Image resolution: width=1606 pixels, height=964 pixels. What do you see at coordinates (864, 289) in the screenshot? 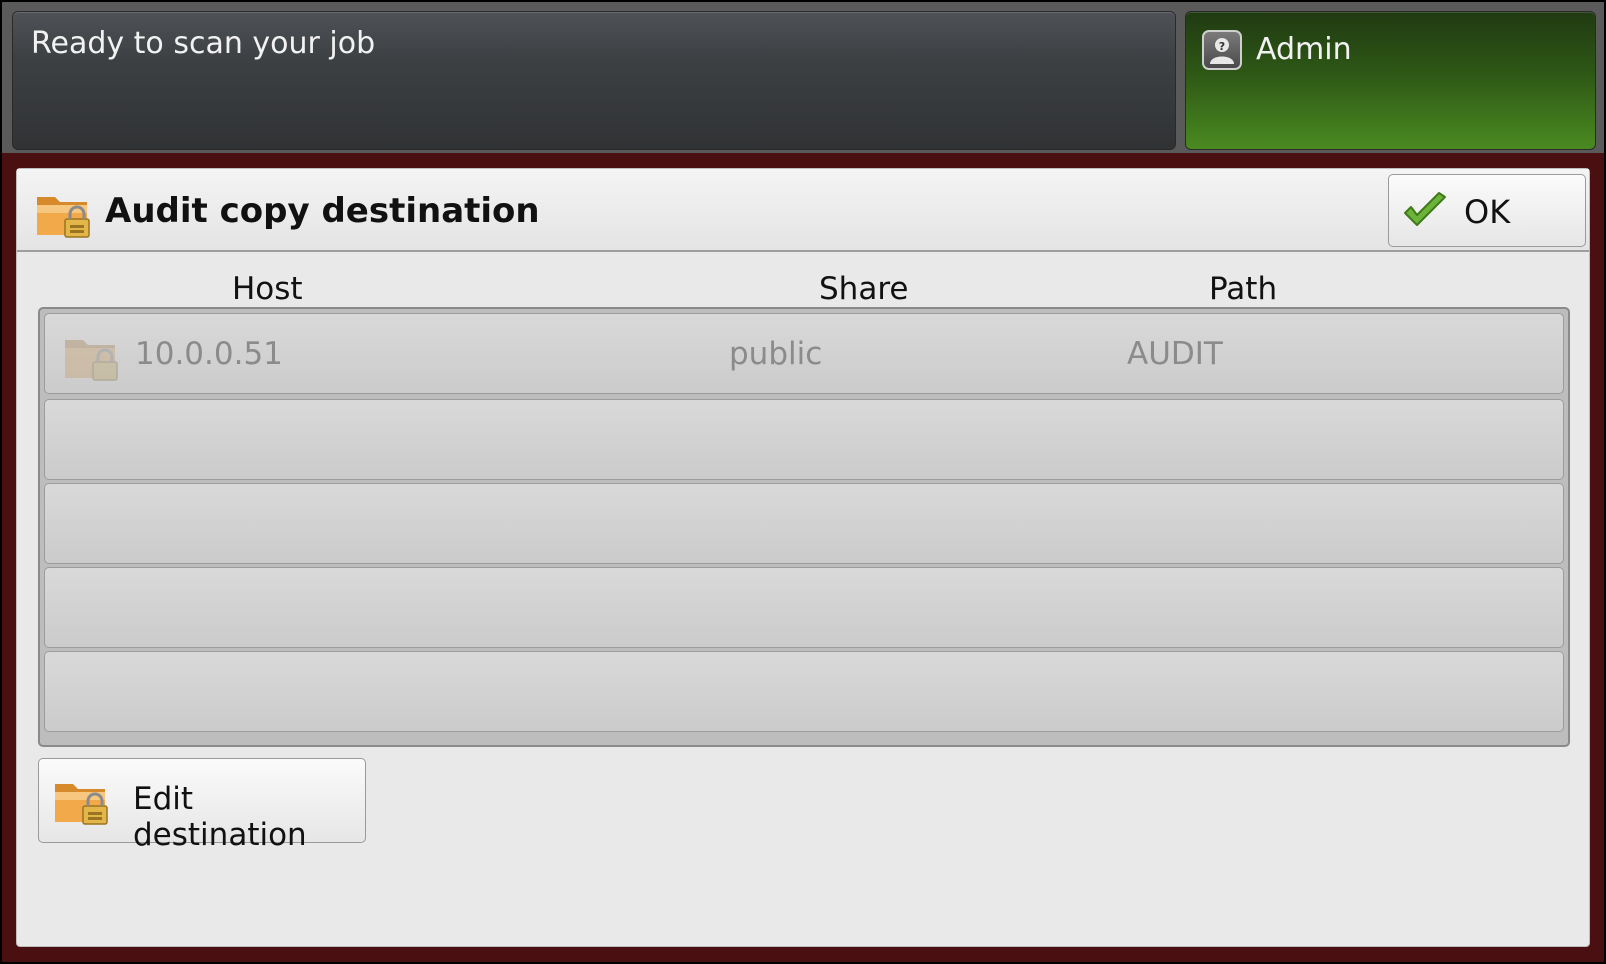
I see `column-header-share: Share` at bounding box center [864, 289].